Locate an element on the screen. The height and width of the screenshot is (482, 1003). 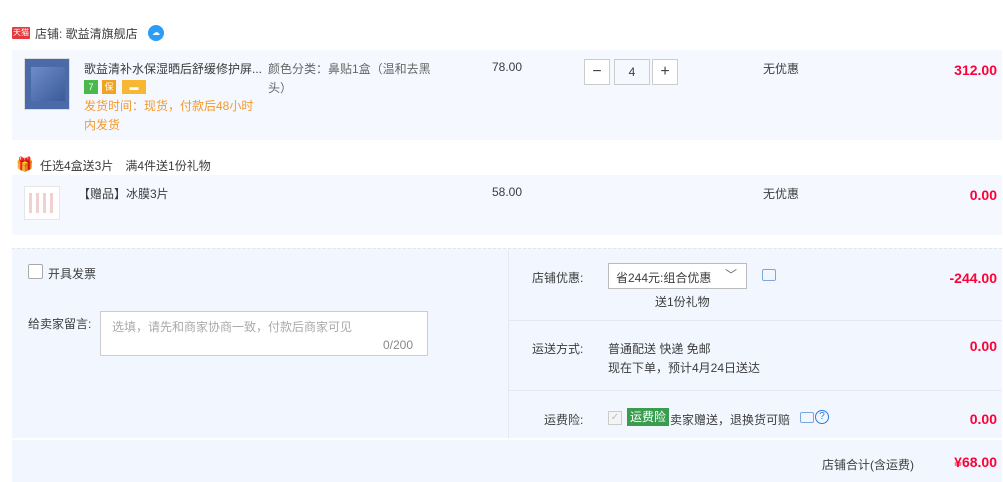
7-day-return-icon: 7 is located at coordinates (91, 87).